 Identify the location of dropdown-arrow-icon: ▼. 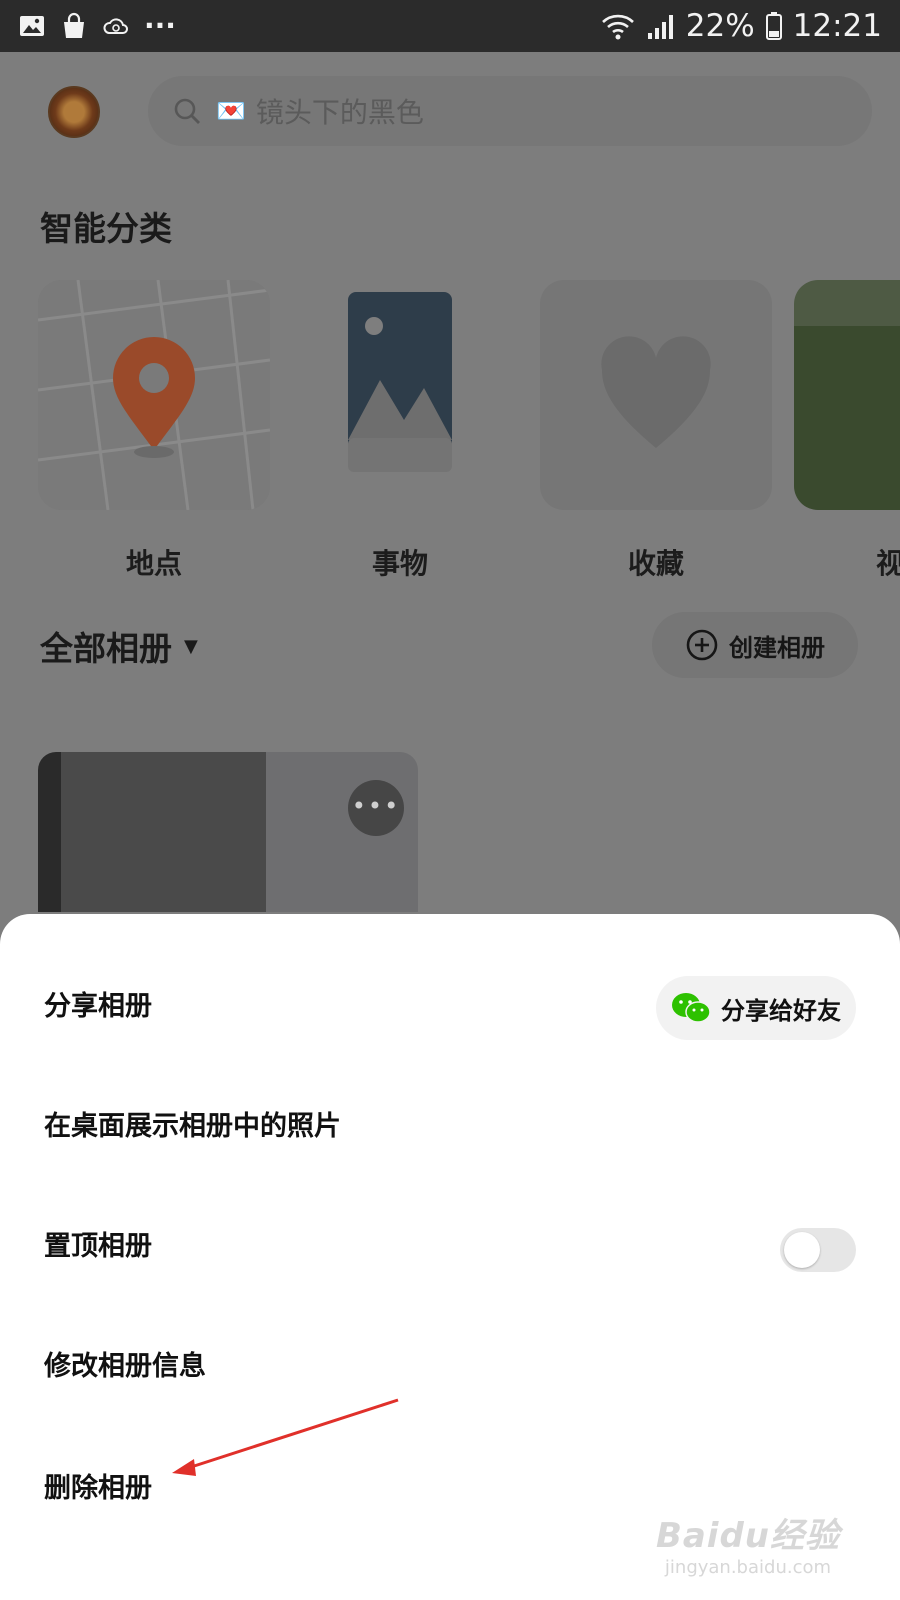
(191, 646).